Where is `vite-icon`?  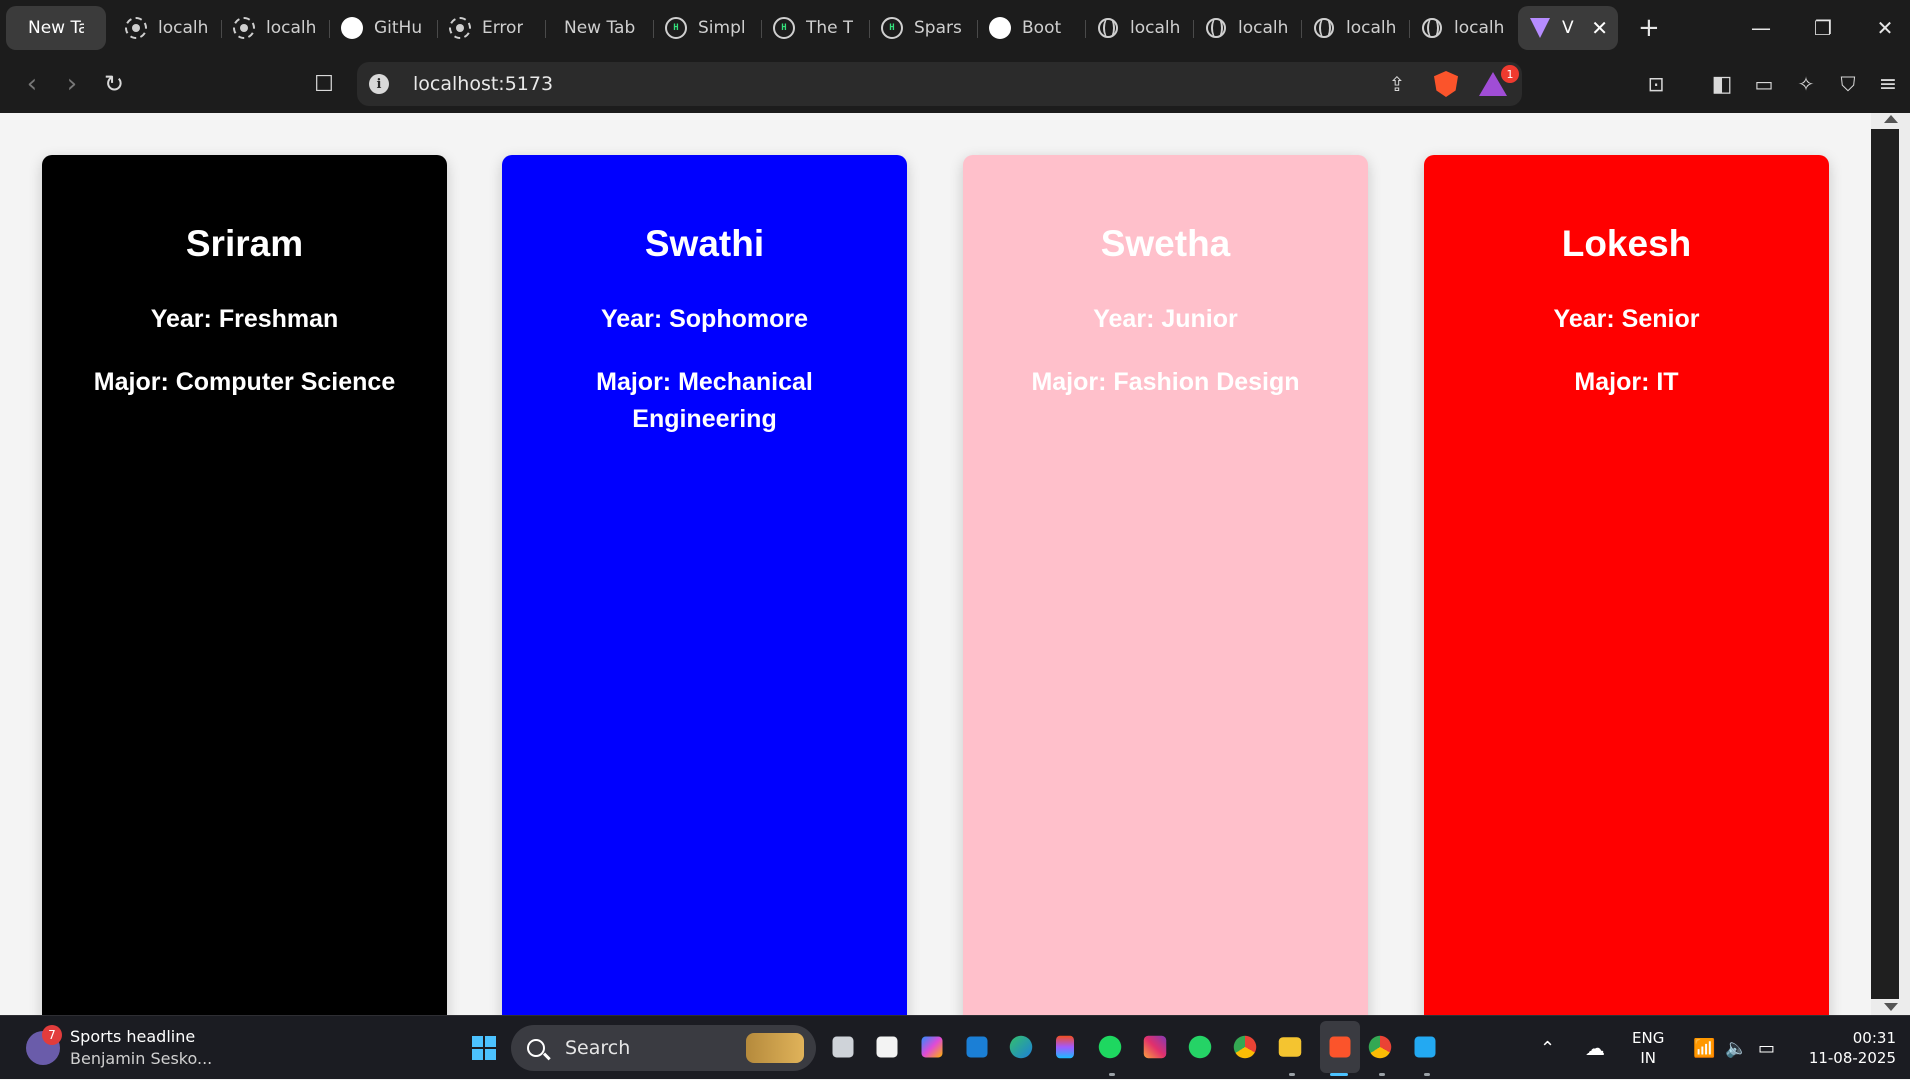 vite-icon is located at coordinates (1540, 28).